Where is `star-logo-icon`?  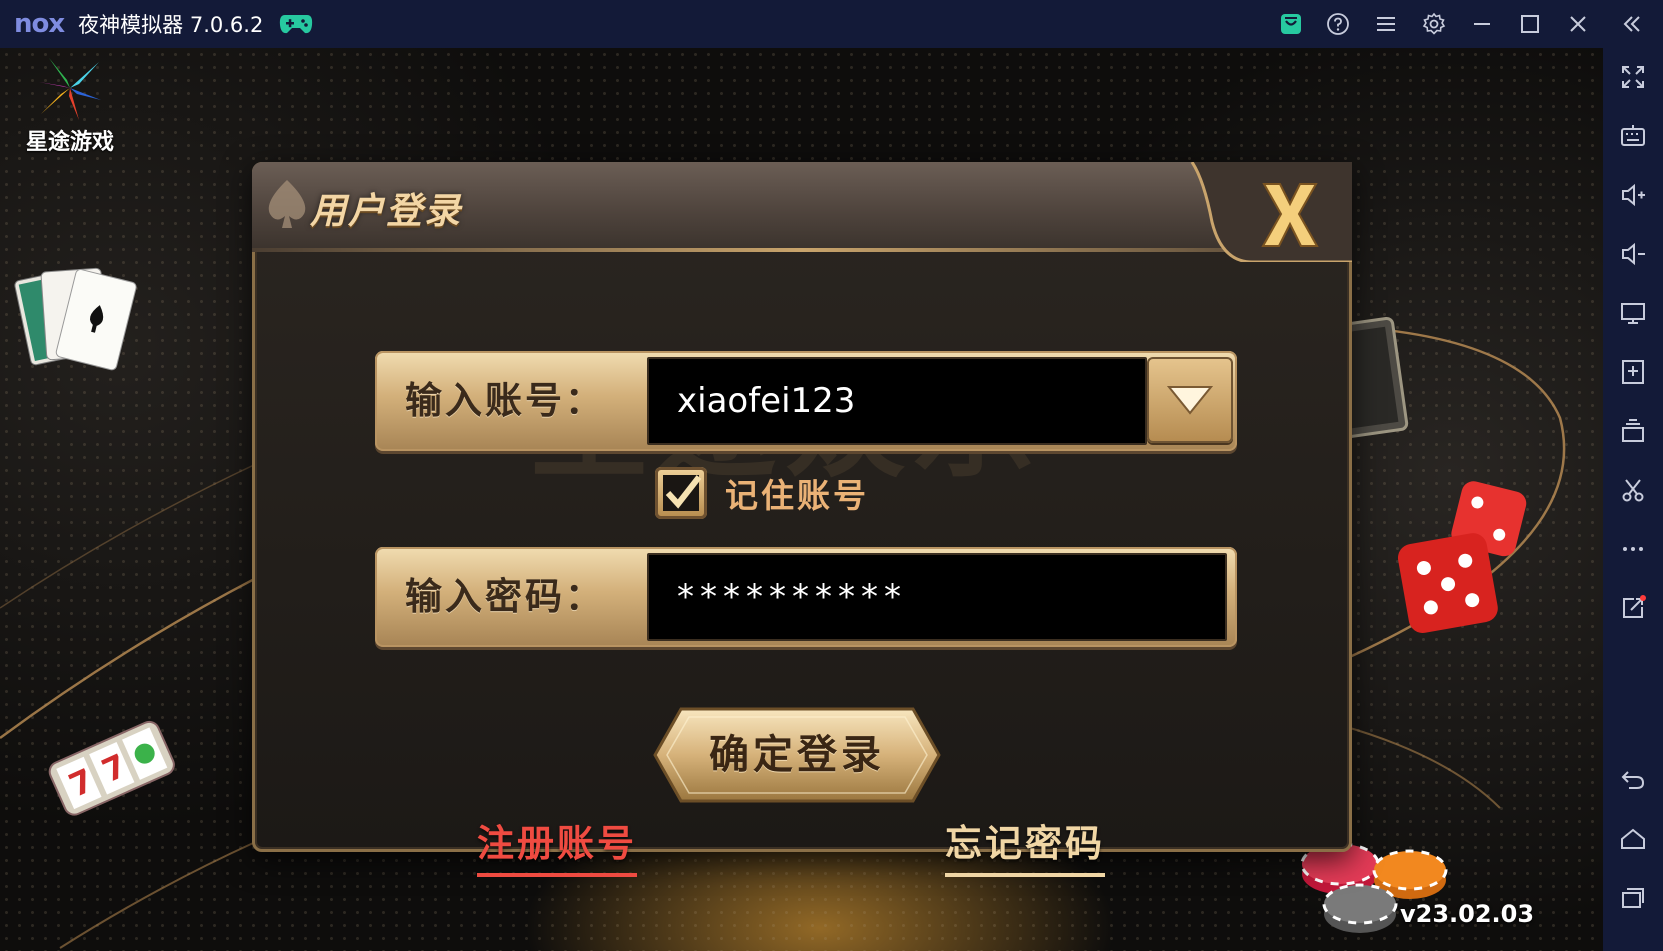 star-logo-icon is located at coordinates (70, 89).